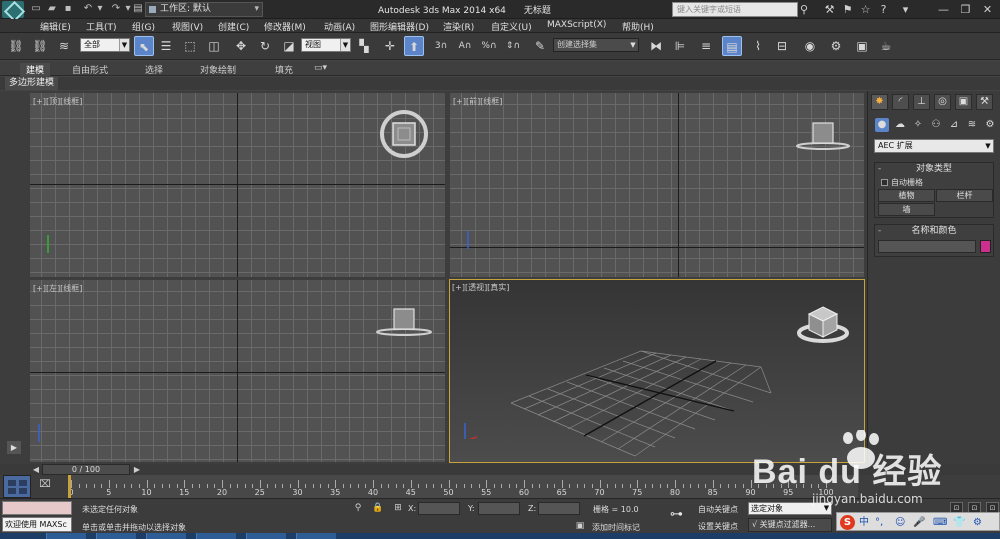 This screenshot has width=1000, height=539. Describe the element at coordinates (964, 195) in the screenshot. I see `railing-button: 栏杆` at that location.